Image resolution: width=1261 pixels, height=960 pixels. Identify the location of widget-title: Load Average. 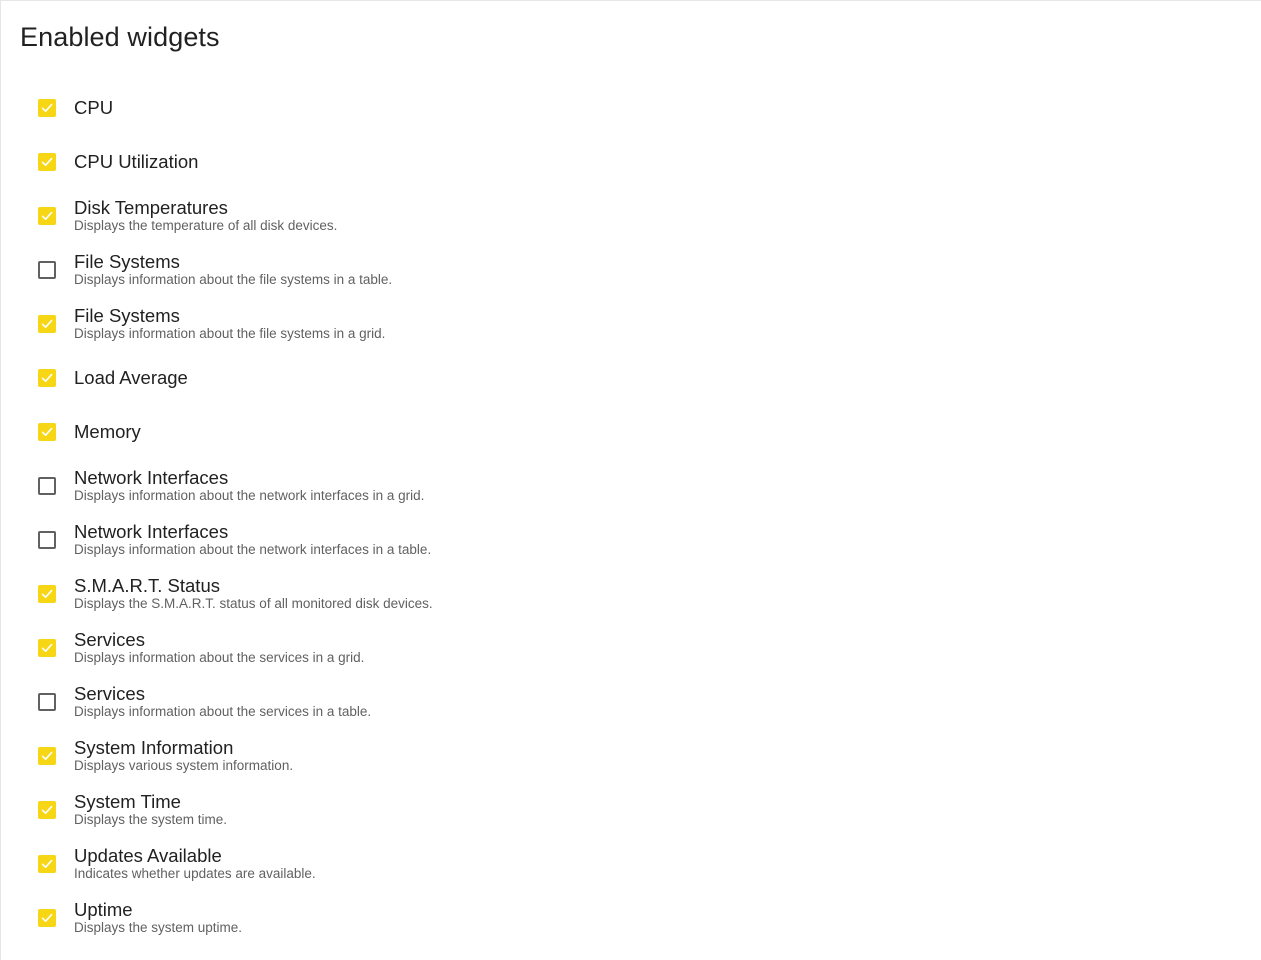
(131, 377).